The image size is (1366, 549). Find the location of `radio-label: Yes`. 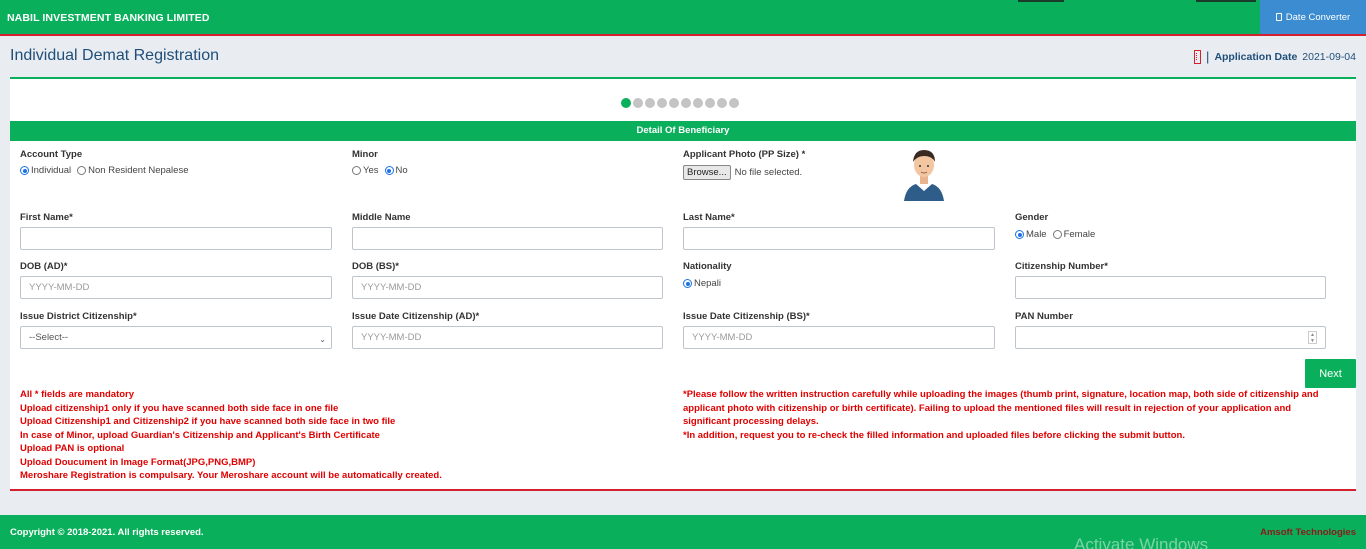

radio-label: Yes is located at coordinates (371, 170).